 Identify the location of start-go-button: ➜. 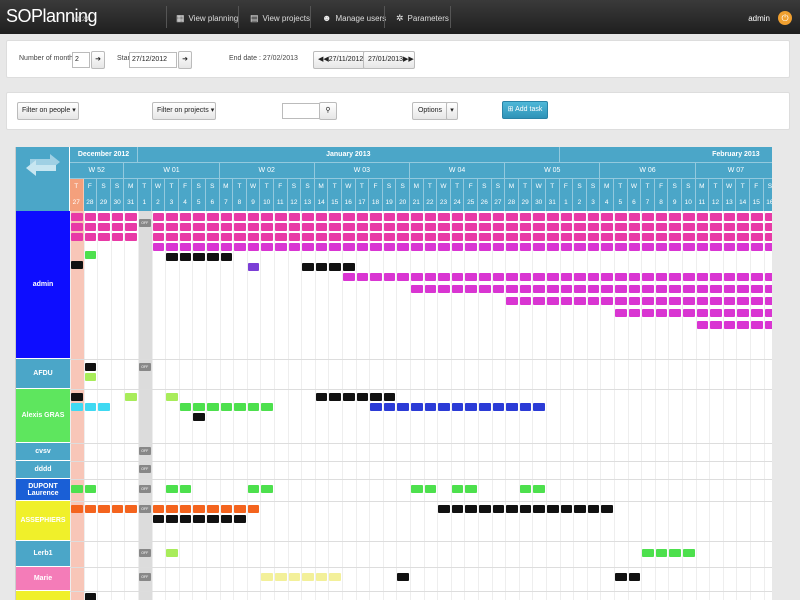
(185, 60).